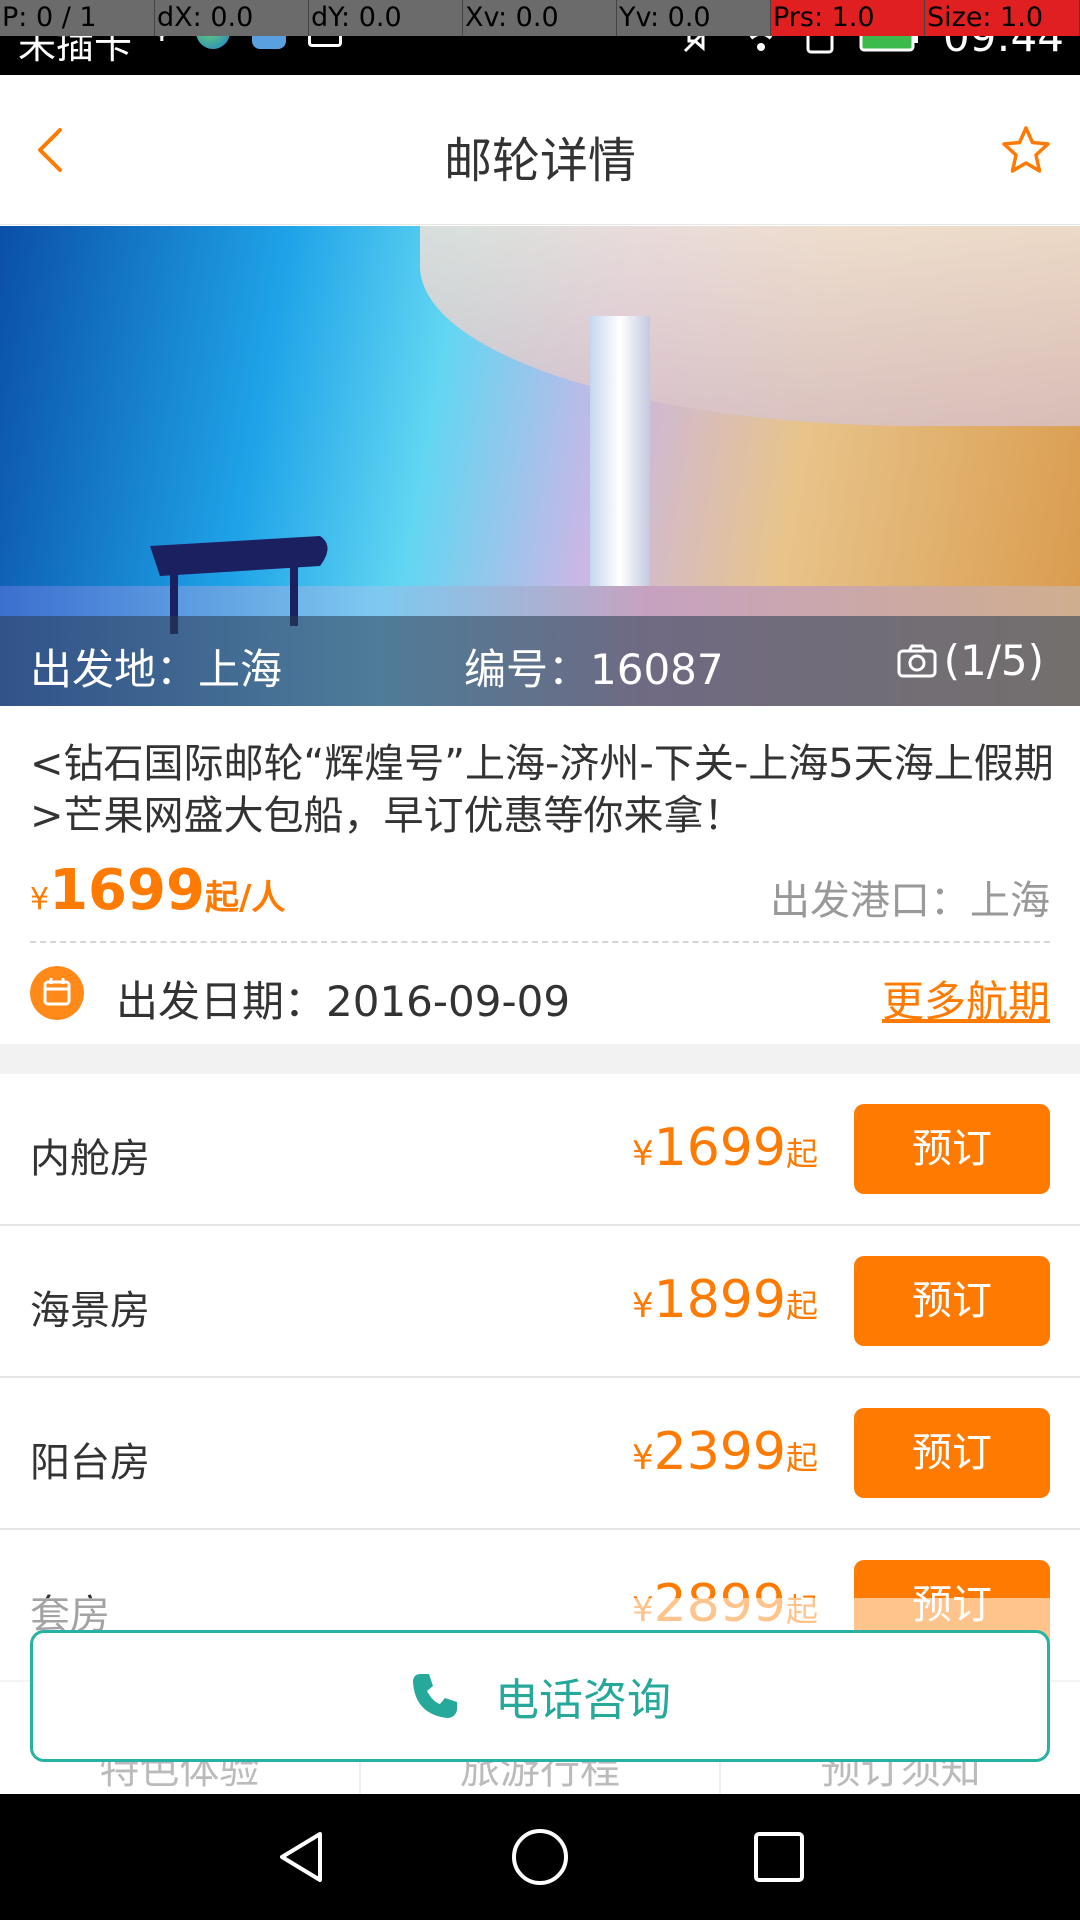 This screenshot has height=1920, width=1080. Describe the element at coordinates (57, 993) in the screenshot. I see `calendar-icon` at that location.